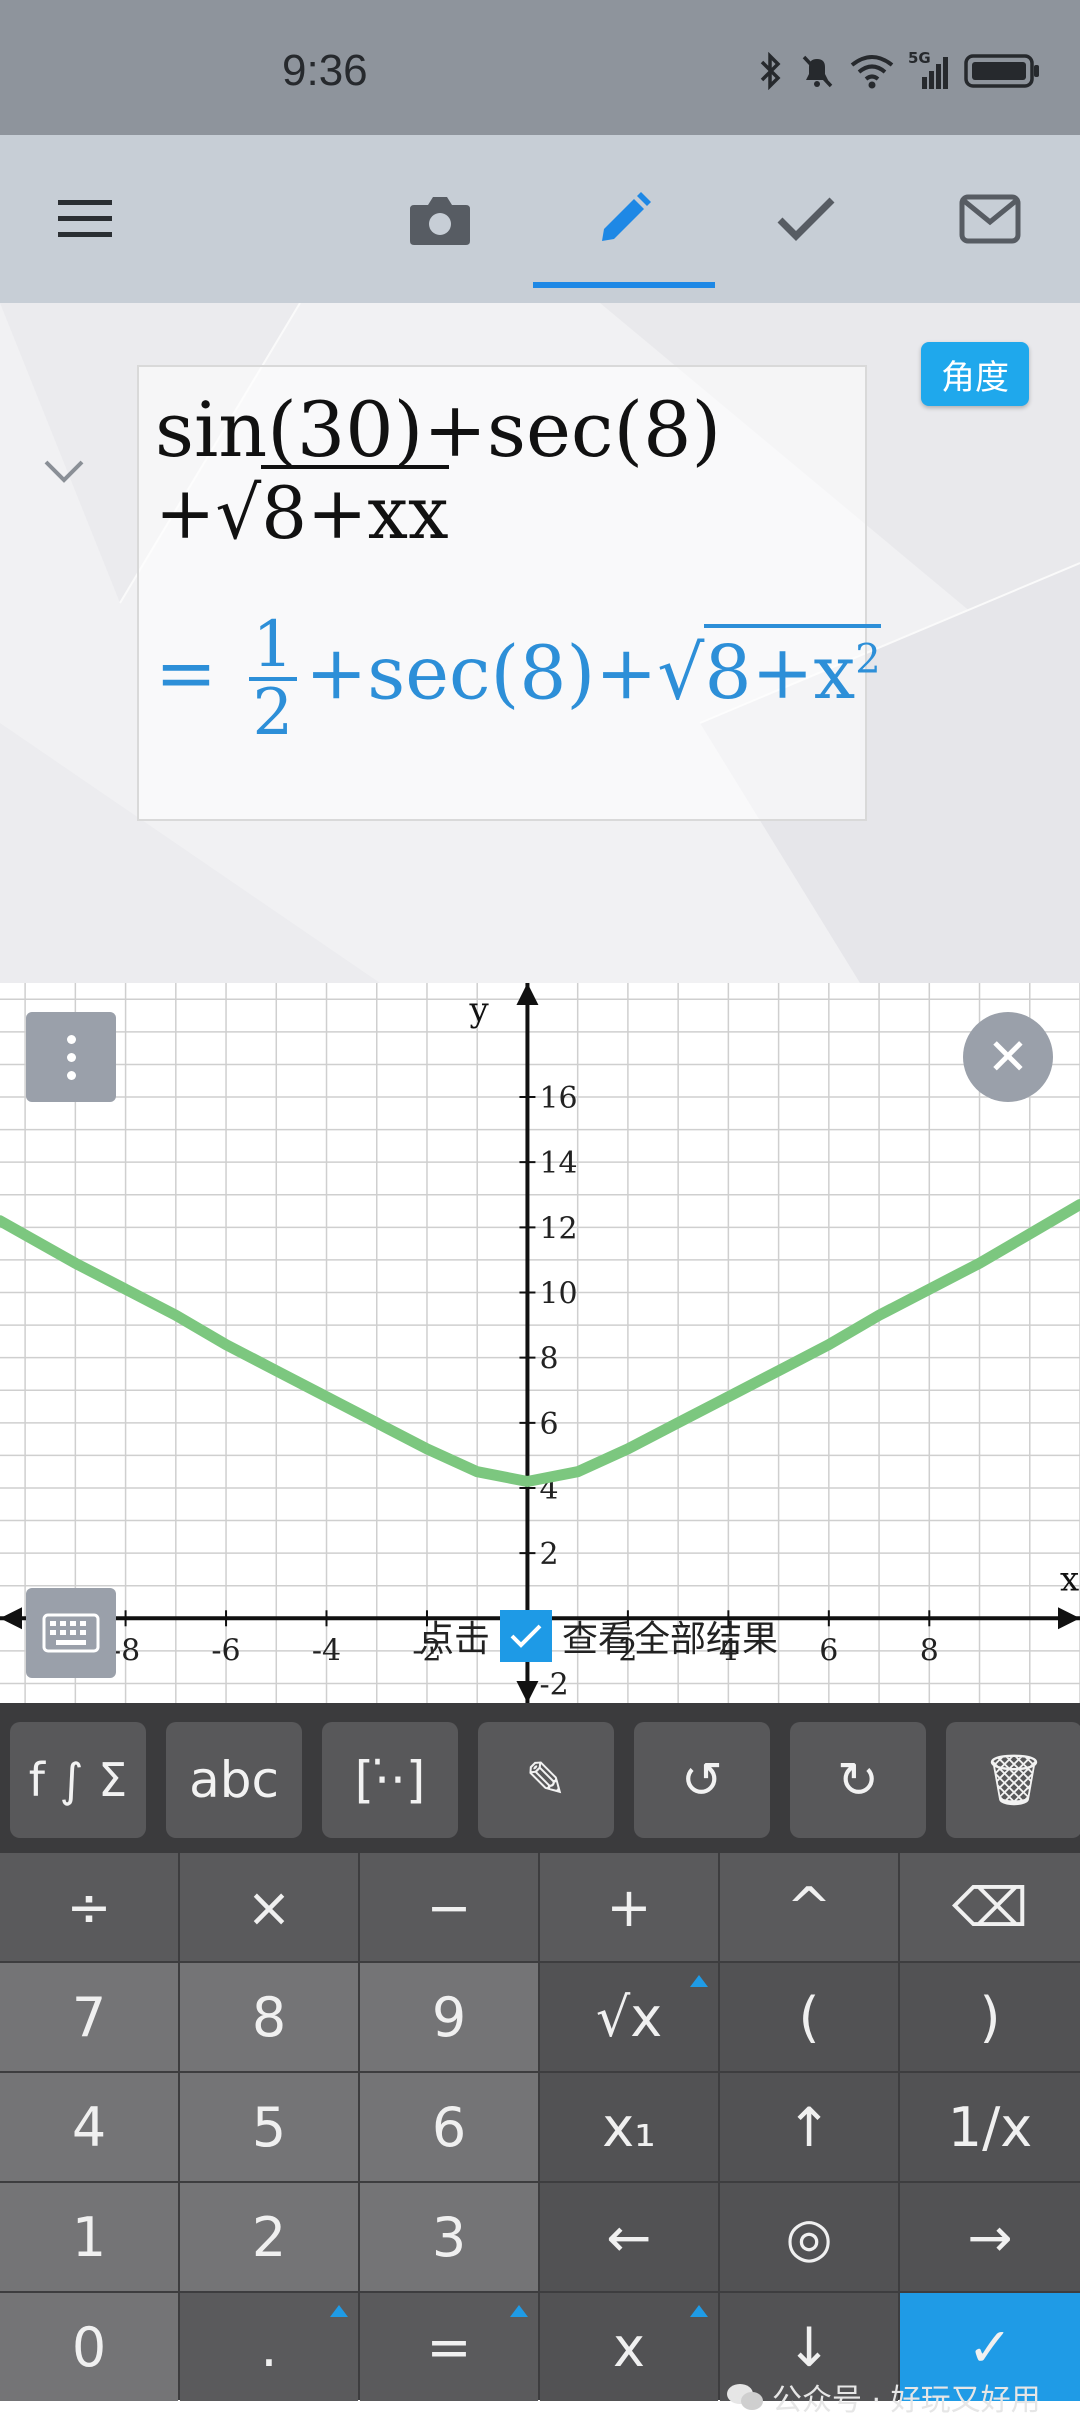 The width and height of the screenshot is (1080, 2419). What do you see at coordinates (975, 374) in the screenshot?
I see `angle-mode-button: 角度` at bounding box center [975, 374].